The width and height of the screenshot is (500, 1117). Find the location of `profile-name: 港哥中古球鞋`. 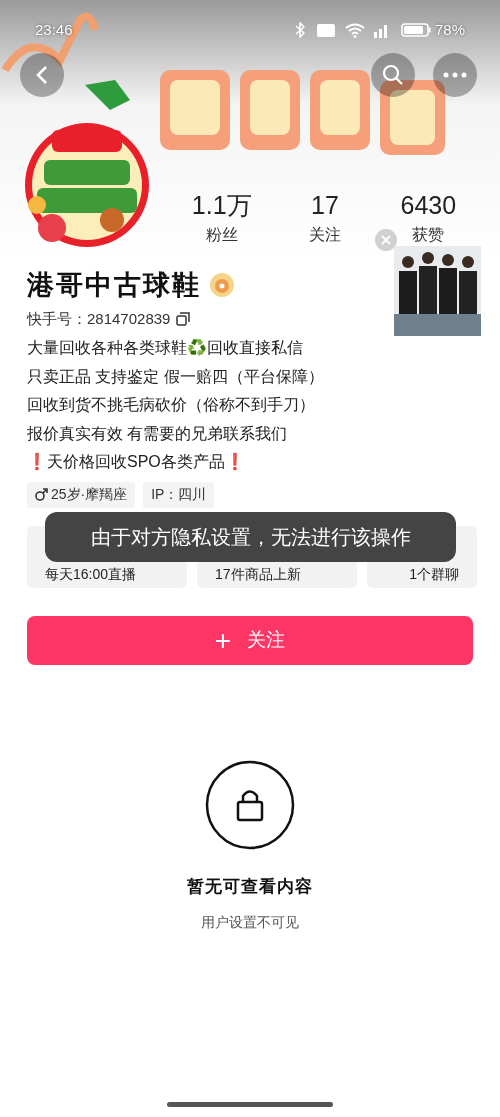

profile-name: 港哥中古球鞋 is located at coordinates (114, 285).